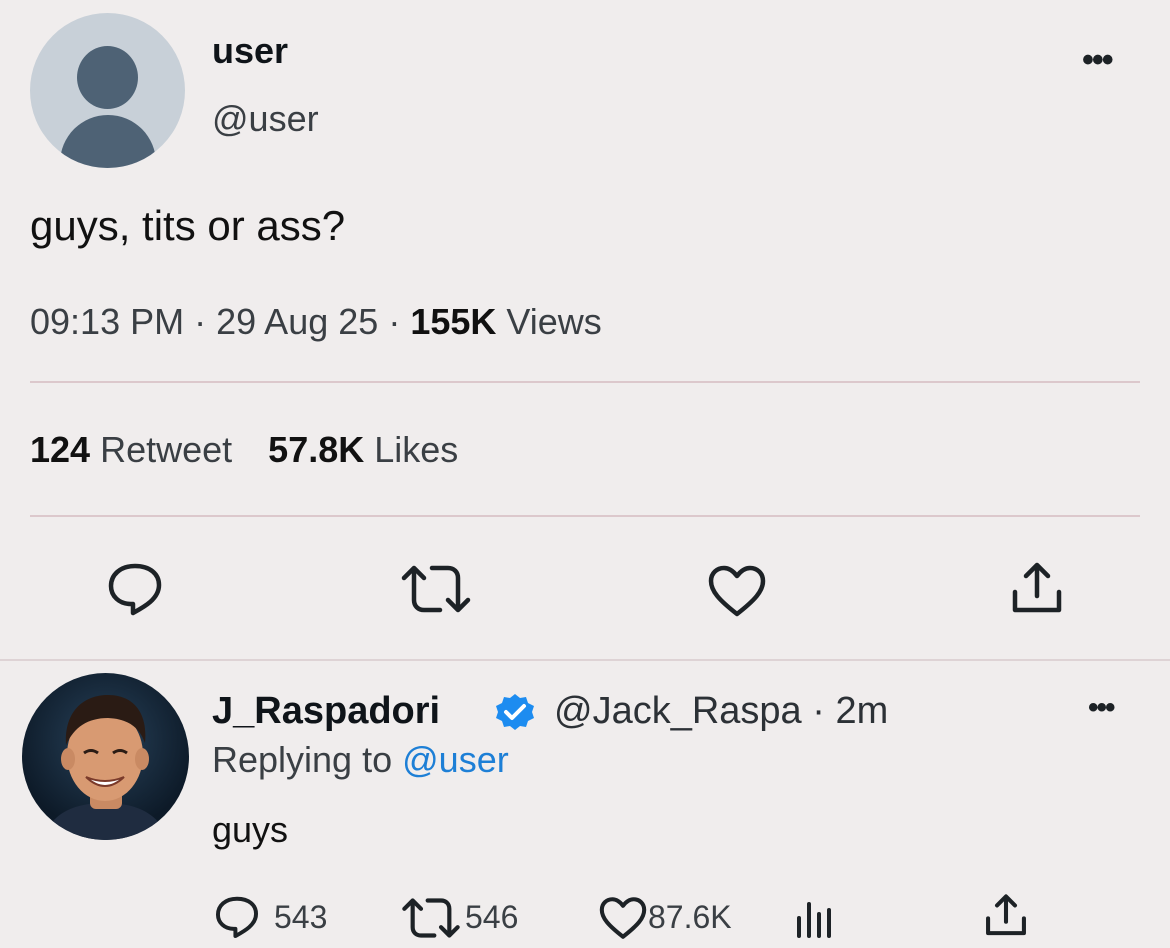 This screenshot has height=948, width=1170. What do you see at coordinates (188, 225) in the screenshot?
I see `tweet-text: guys, tits or ass?` at bounding box center [188, 225].